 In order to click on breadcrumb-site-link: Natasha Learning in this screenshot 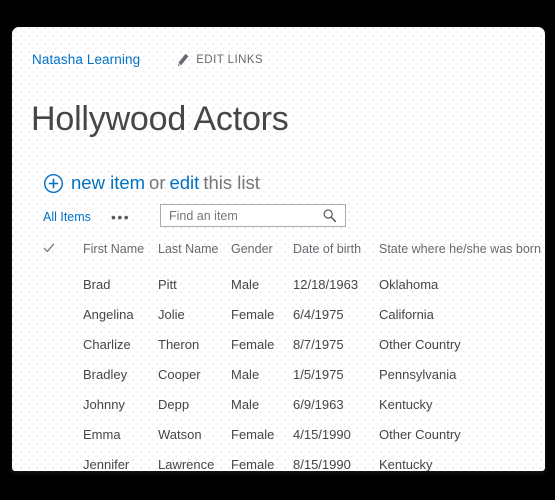, I will do `click(86, 60)`.